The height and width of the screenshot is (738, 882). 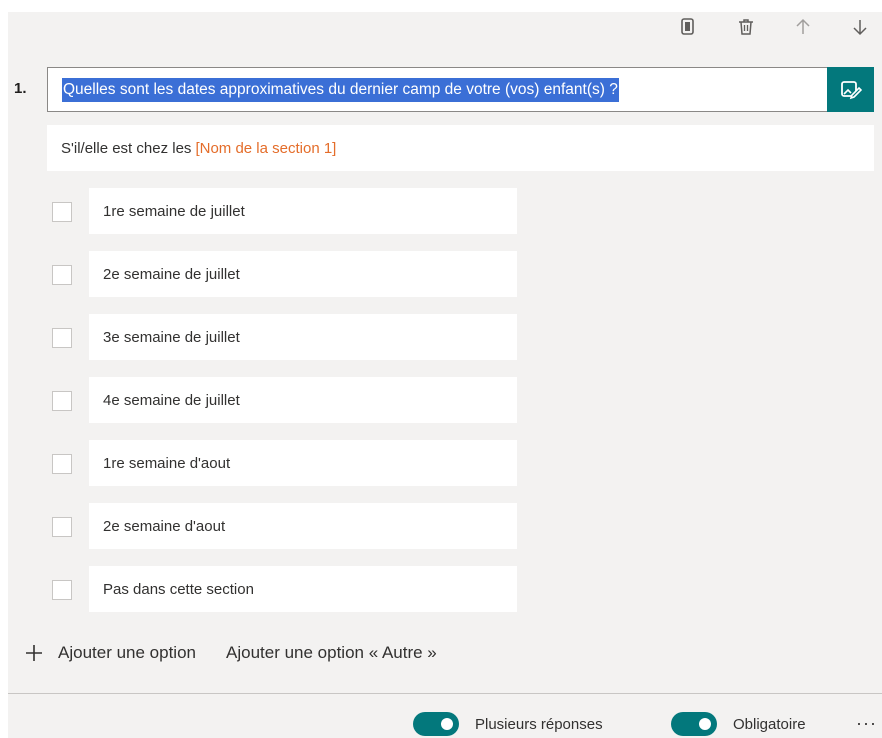 I want to click on multiple-answers-label: Plusieurs réponses, so click(x=539, y=724).